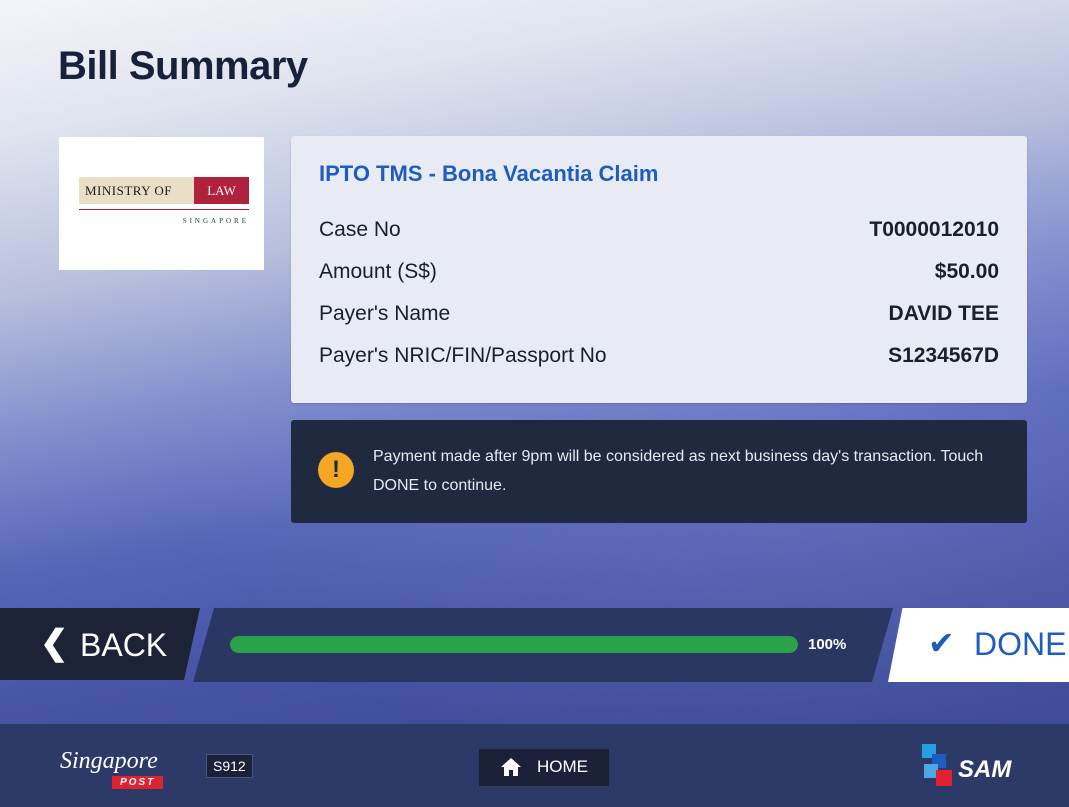 The image size is (1069, 807). I want to click on kiosk-id-badge: S912, so click(229, 766).